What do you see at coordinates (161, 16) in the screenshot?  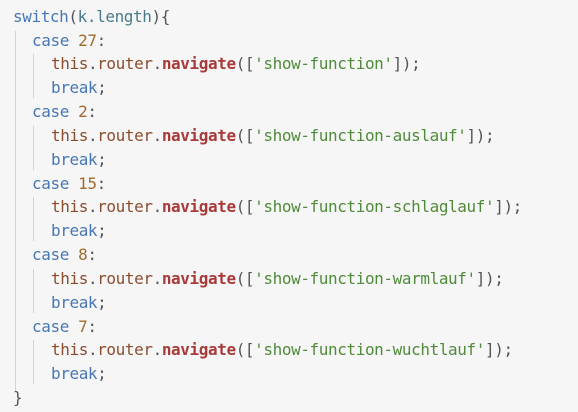 I see `switch-close: ){` at bounding box center [161, 16].